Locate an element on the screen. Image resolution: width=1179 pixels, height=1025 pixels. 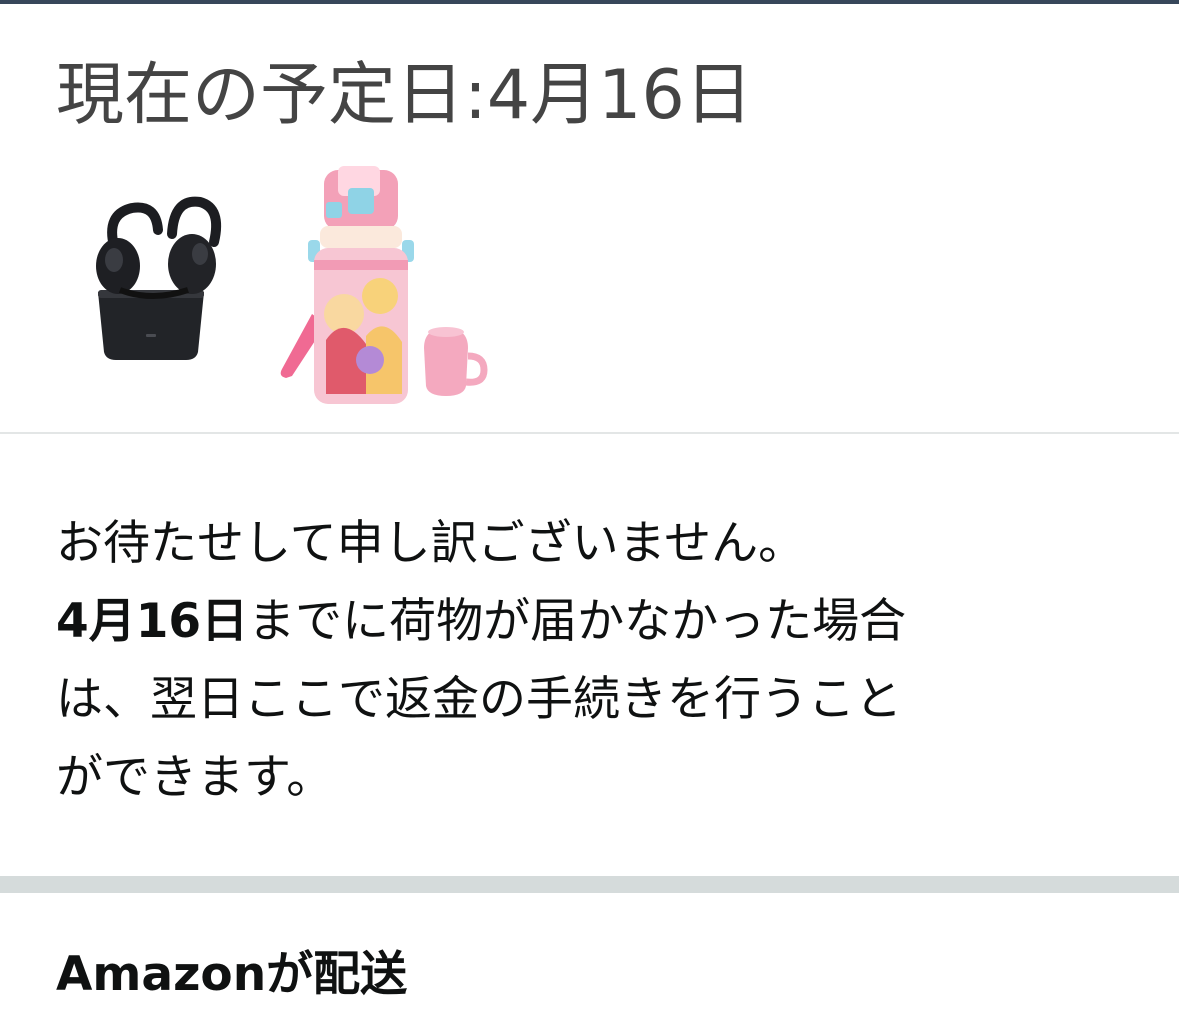
product-thumb-earbuds is located at coordinates (151, 279).